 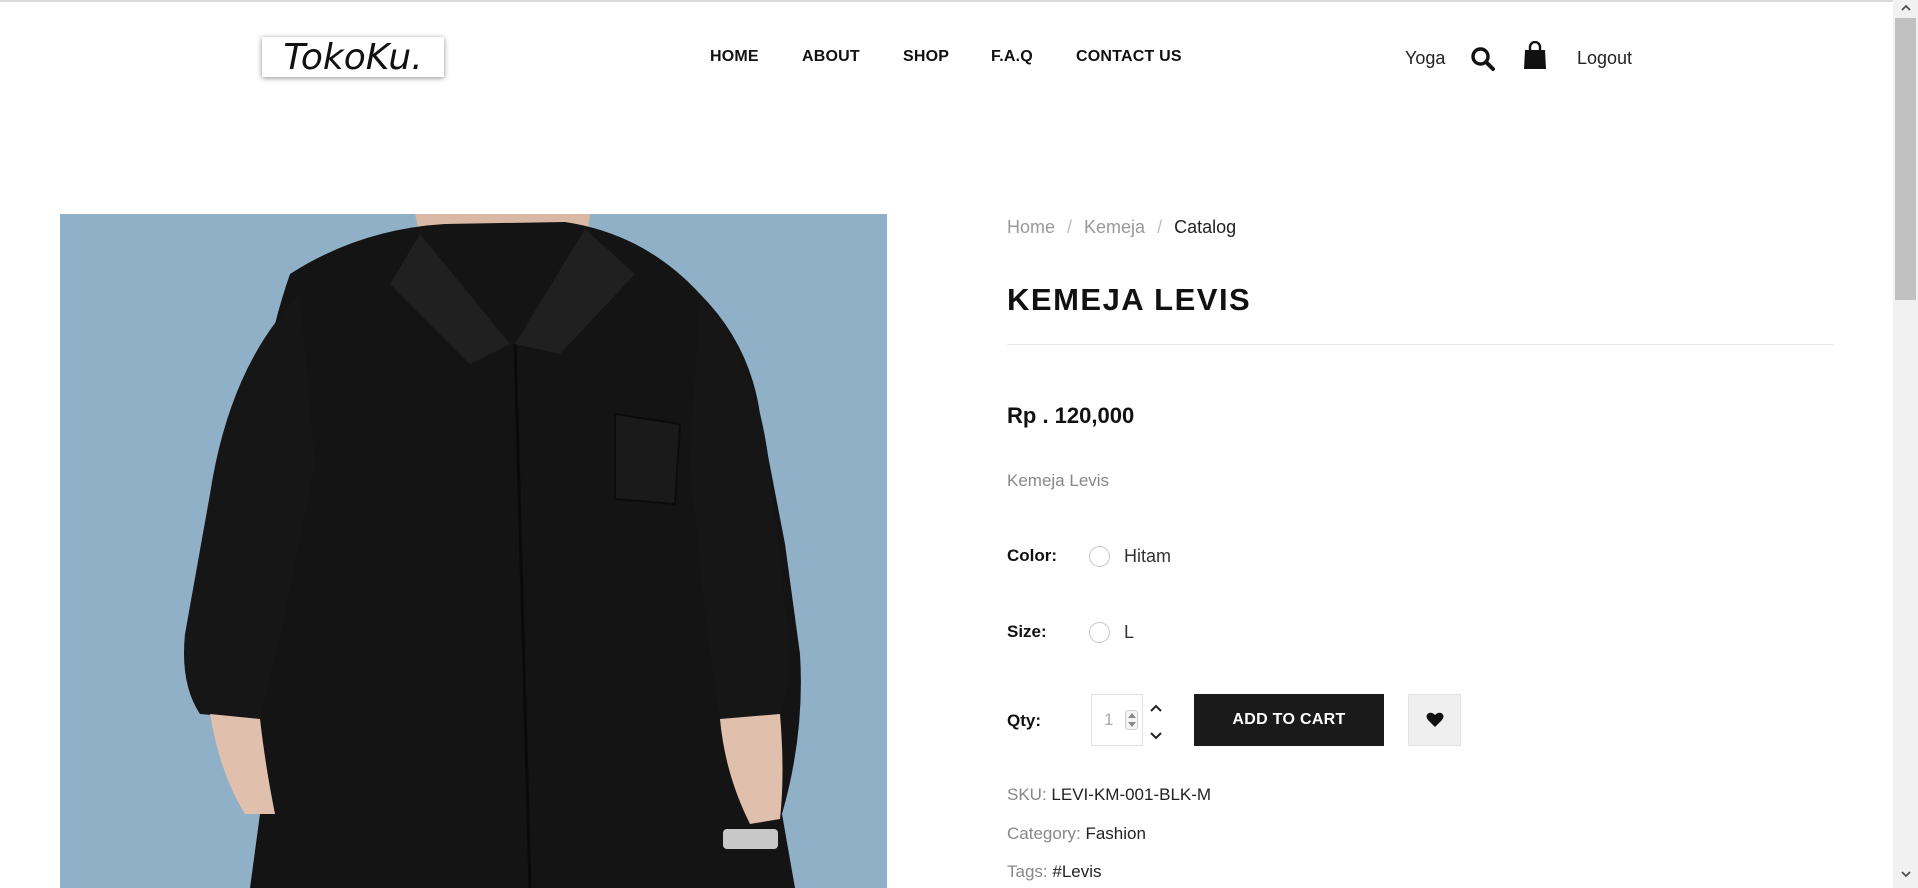 I want to click on add-to-cart-button: ADD TO CART, so click(x=1289, y=720).